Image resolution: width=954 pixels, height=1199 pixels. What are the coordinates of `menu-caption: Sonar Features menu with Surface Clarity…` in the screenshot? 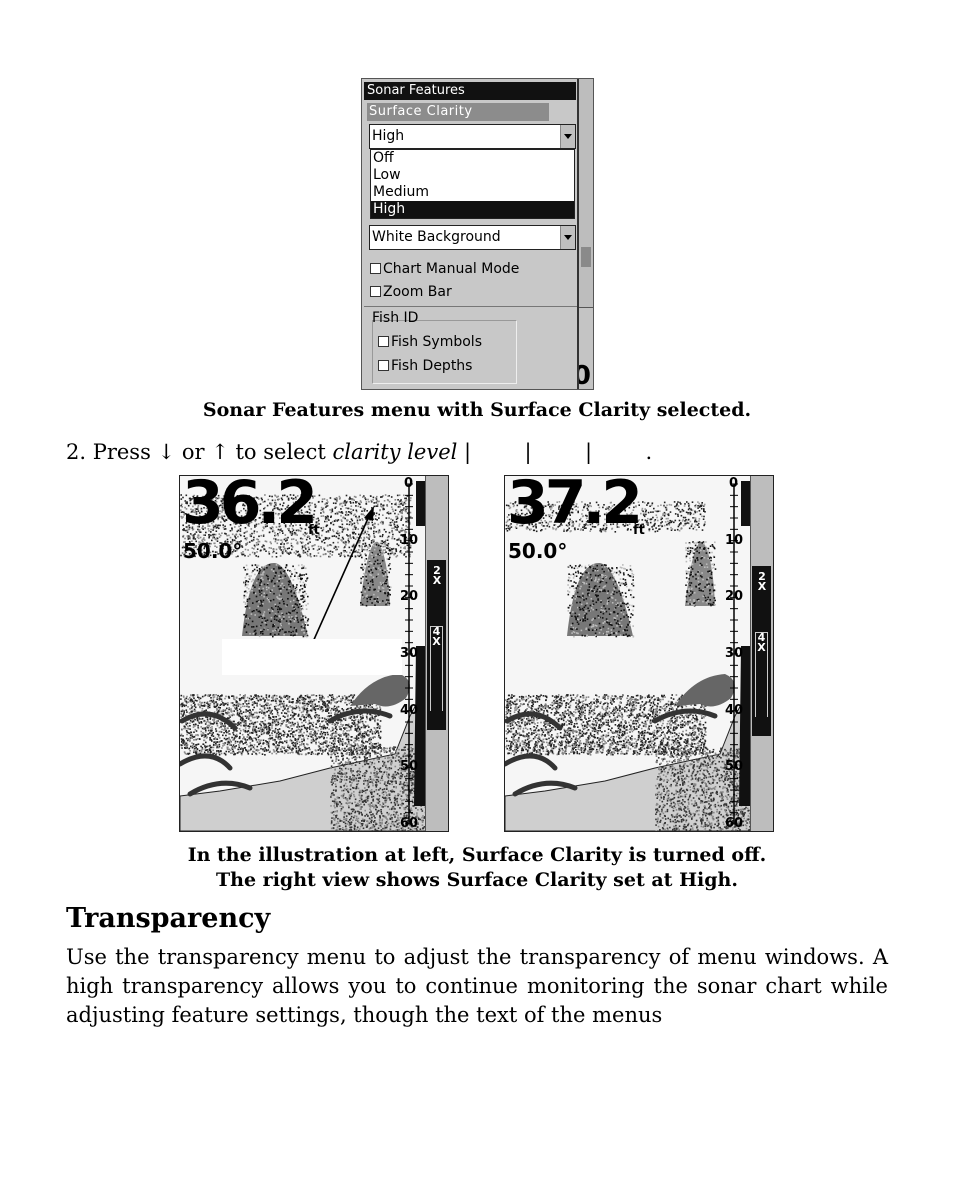 It's located at (477, 410).